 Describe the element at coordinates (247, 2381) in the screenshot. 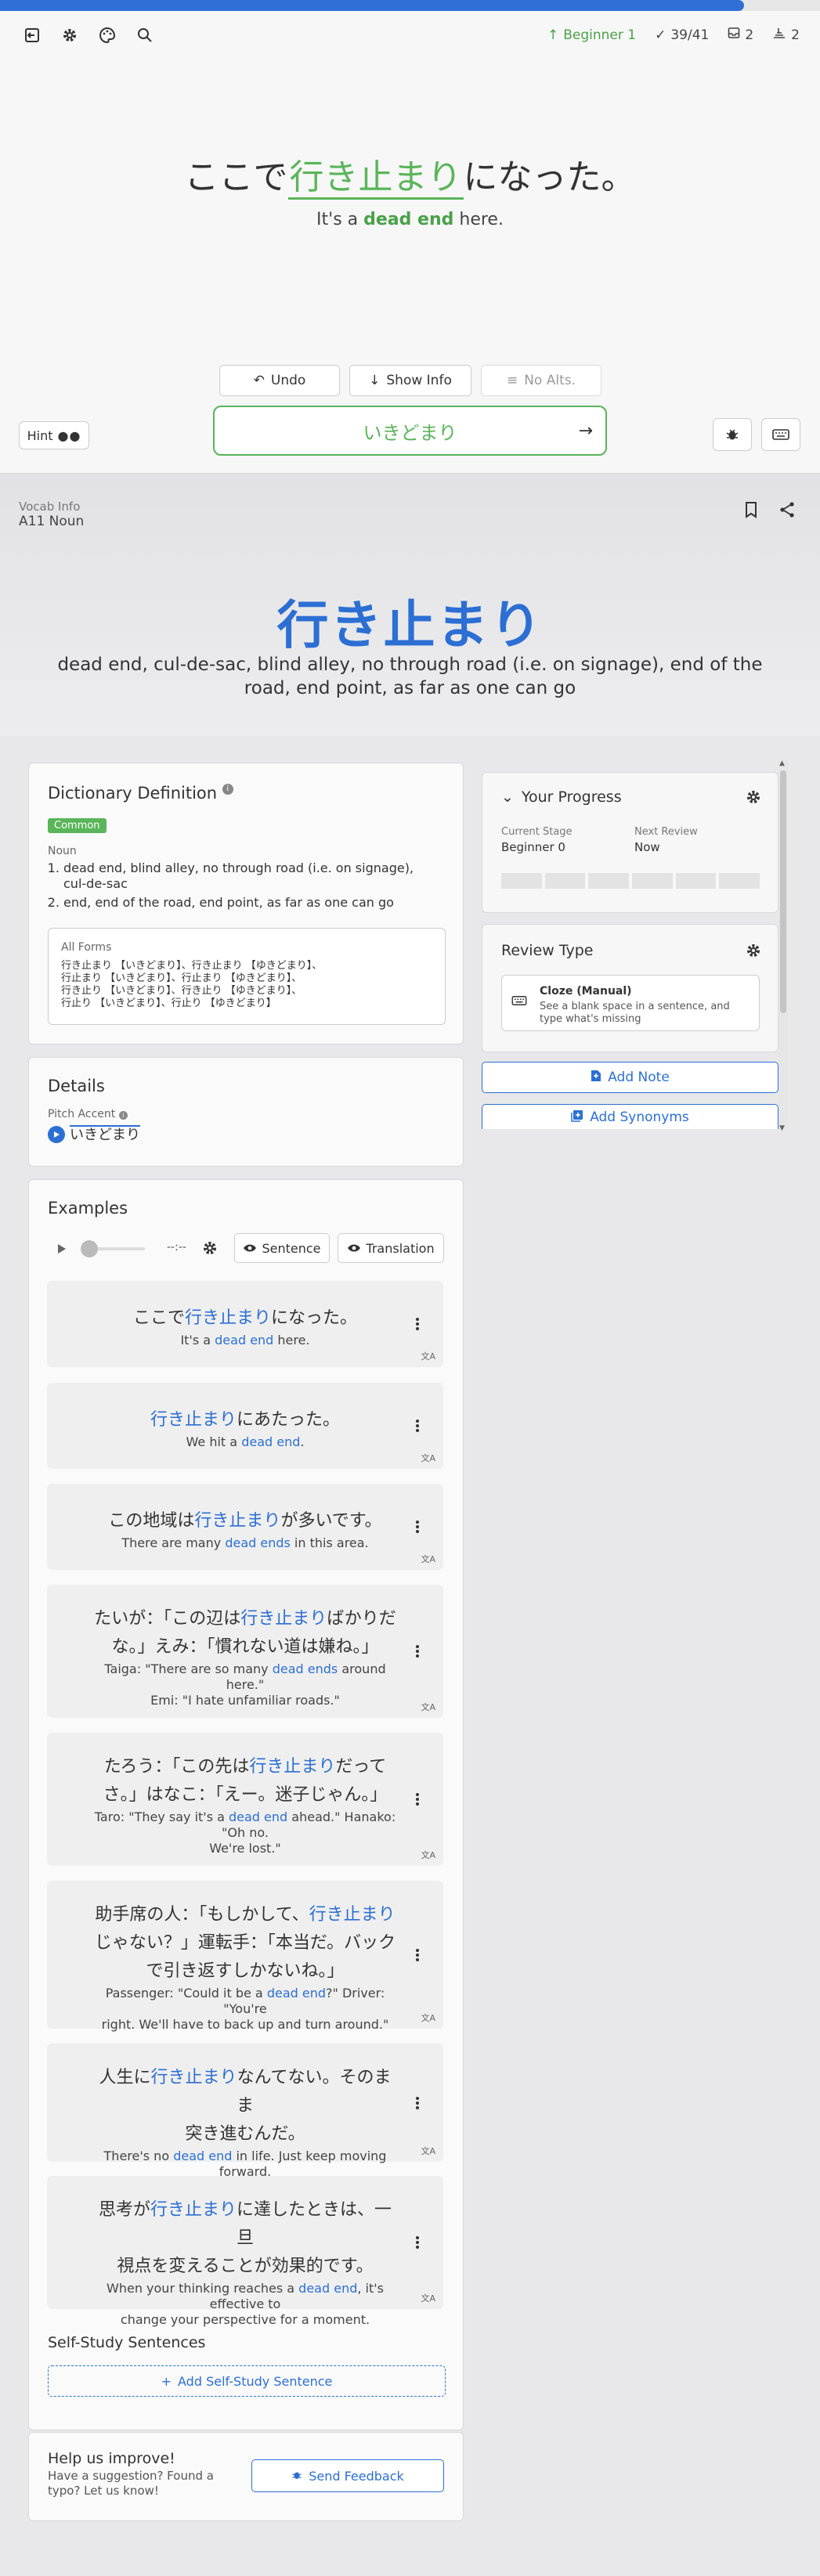

I see `add-self-study-button: + Add Self-Study Sentence` at that location.